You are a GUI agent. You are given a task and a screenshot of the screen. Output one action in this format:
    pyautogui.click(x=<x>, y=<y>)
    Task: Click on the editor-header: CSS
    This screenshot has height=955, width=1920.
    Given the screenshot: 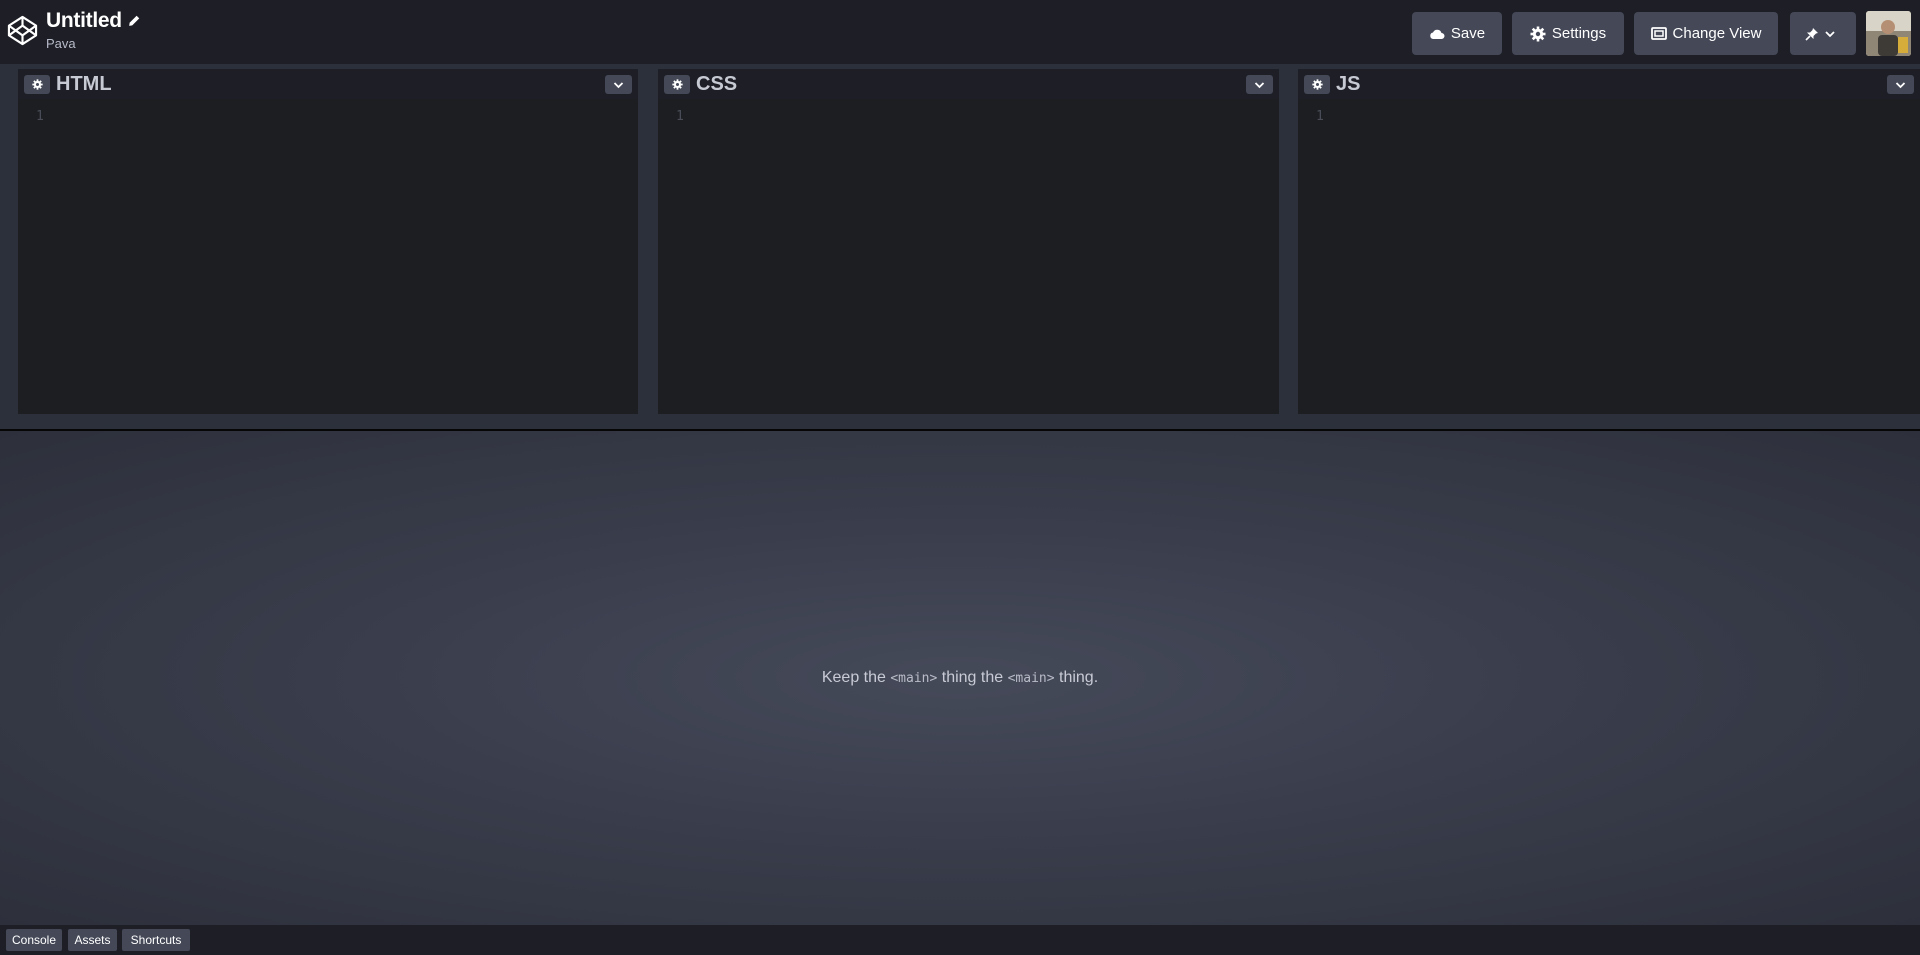 What is the action you would take?
    pyautogui.click(x=968, y=84)
    